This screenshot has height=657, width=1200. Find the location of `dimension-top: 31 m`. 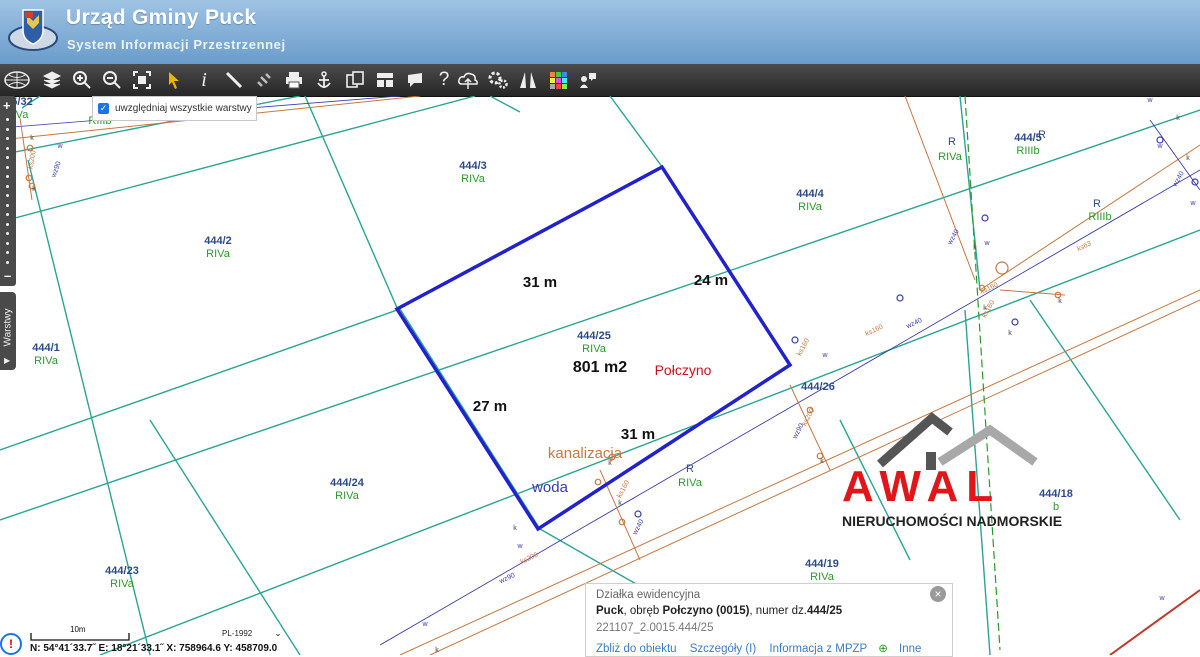

dimension-top: 31 m is located at coordinates (540, 282).